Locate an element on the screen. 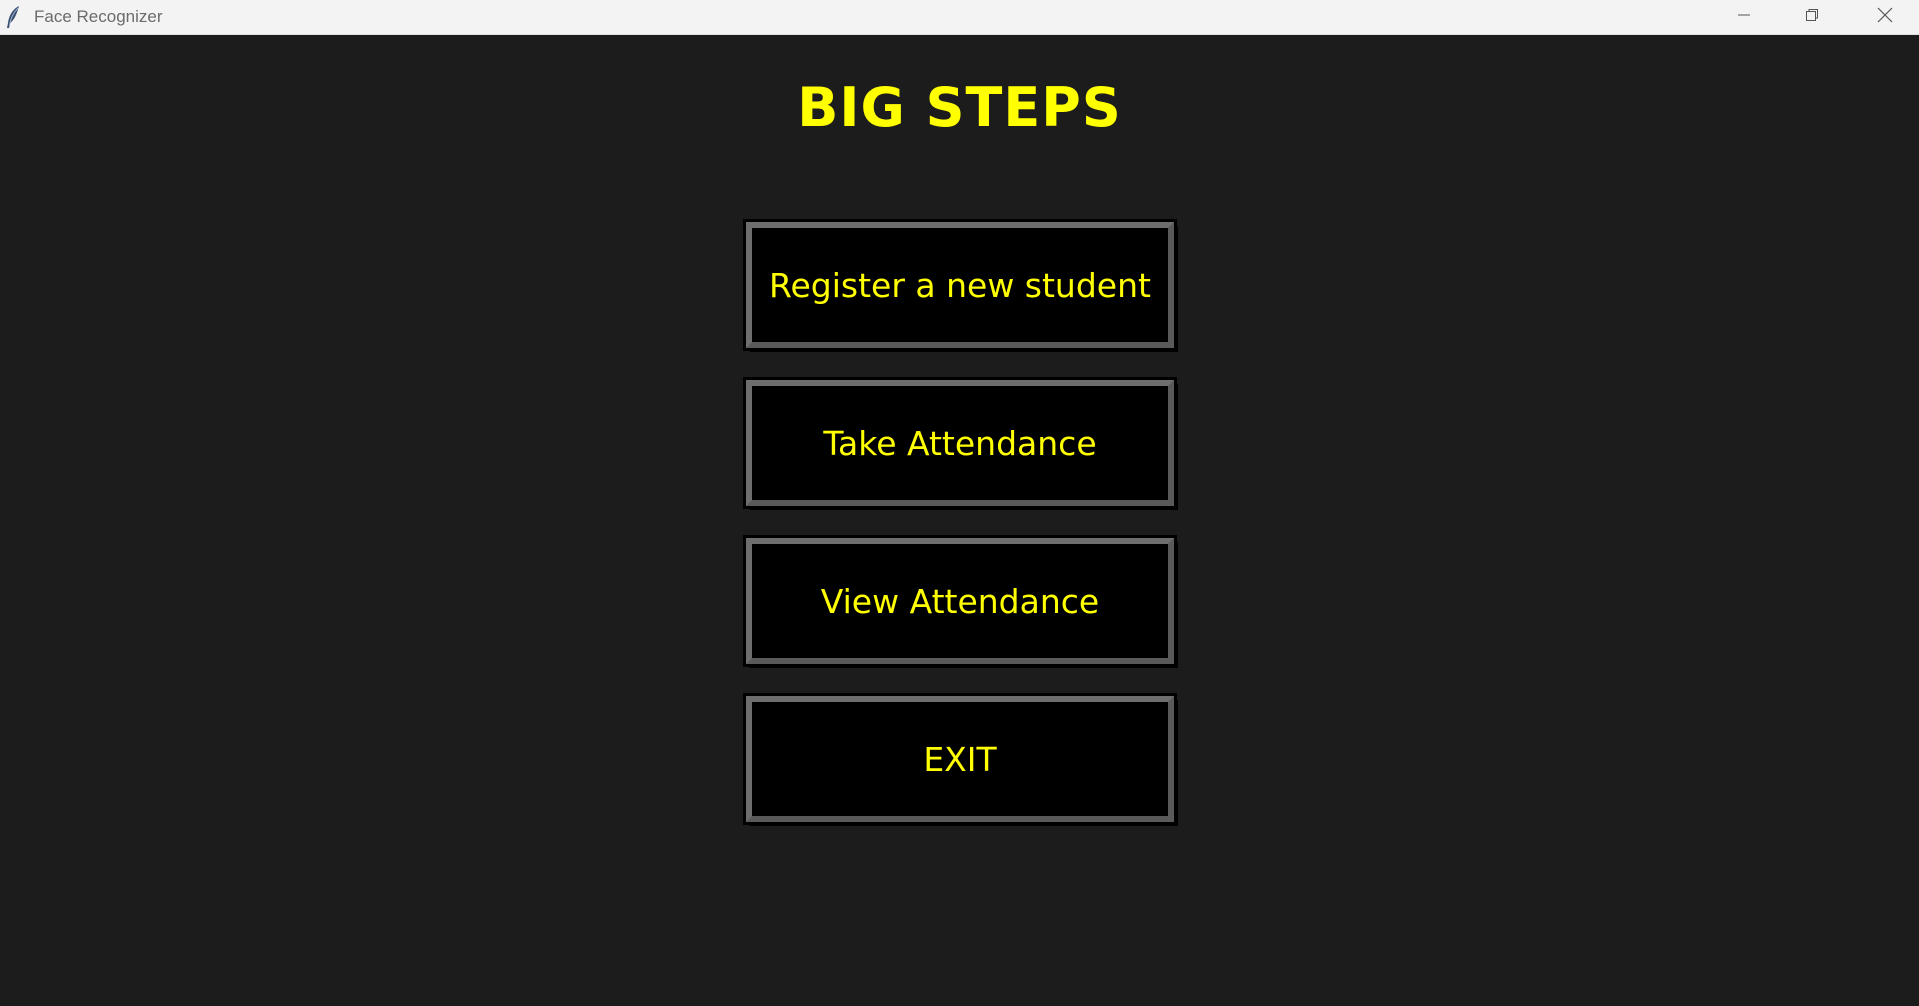 The width and height of the screenshot is (1919, 1006). minimize-icon is located at coordinates (1744, 17).